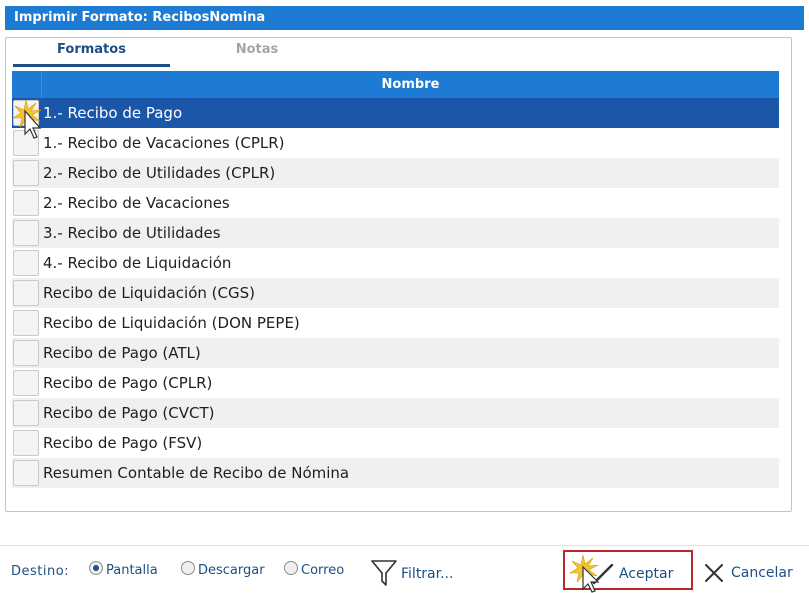 This screenshot has height=593, width=809. I want to click on row-label: 2.- Recibo de Utilidades (CPLR), so click(159, 173).